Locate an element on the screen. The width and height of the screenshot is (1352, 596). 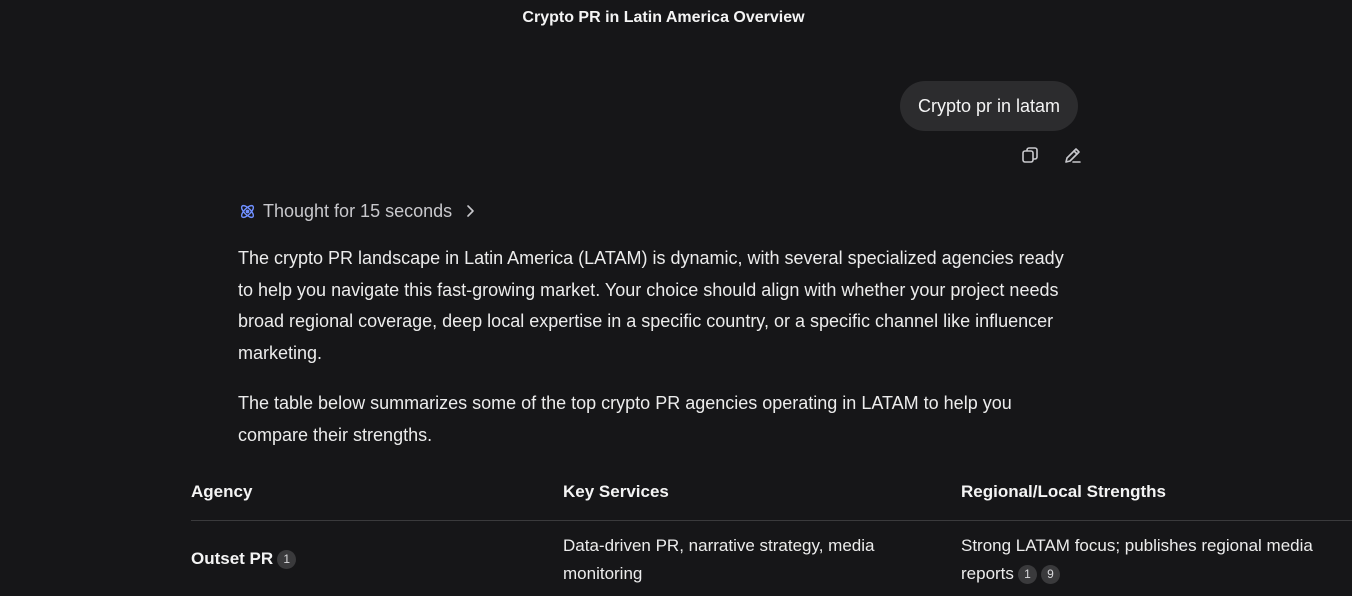
thought-label: Thought for 15 seconds is located at coordinates (358, 210).